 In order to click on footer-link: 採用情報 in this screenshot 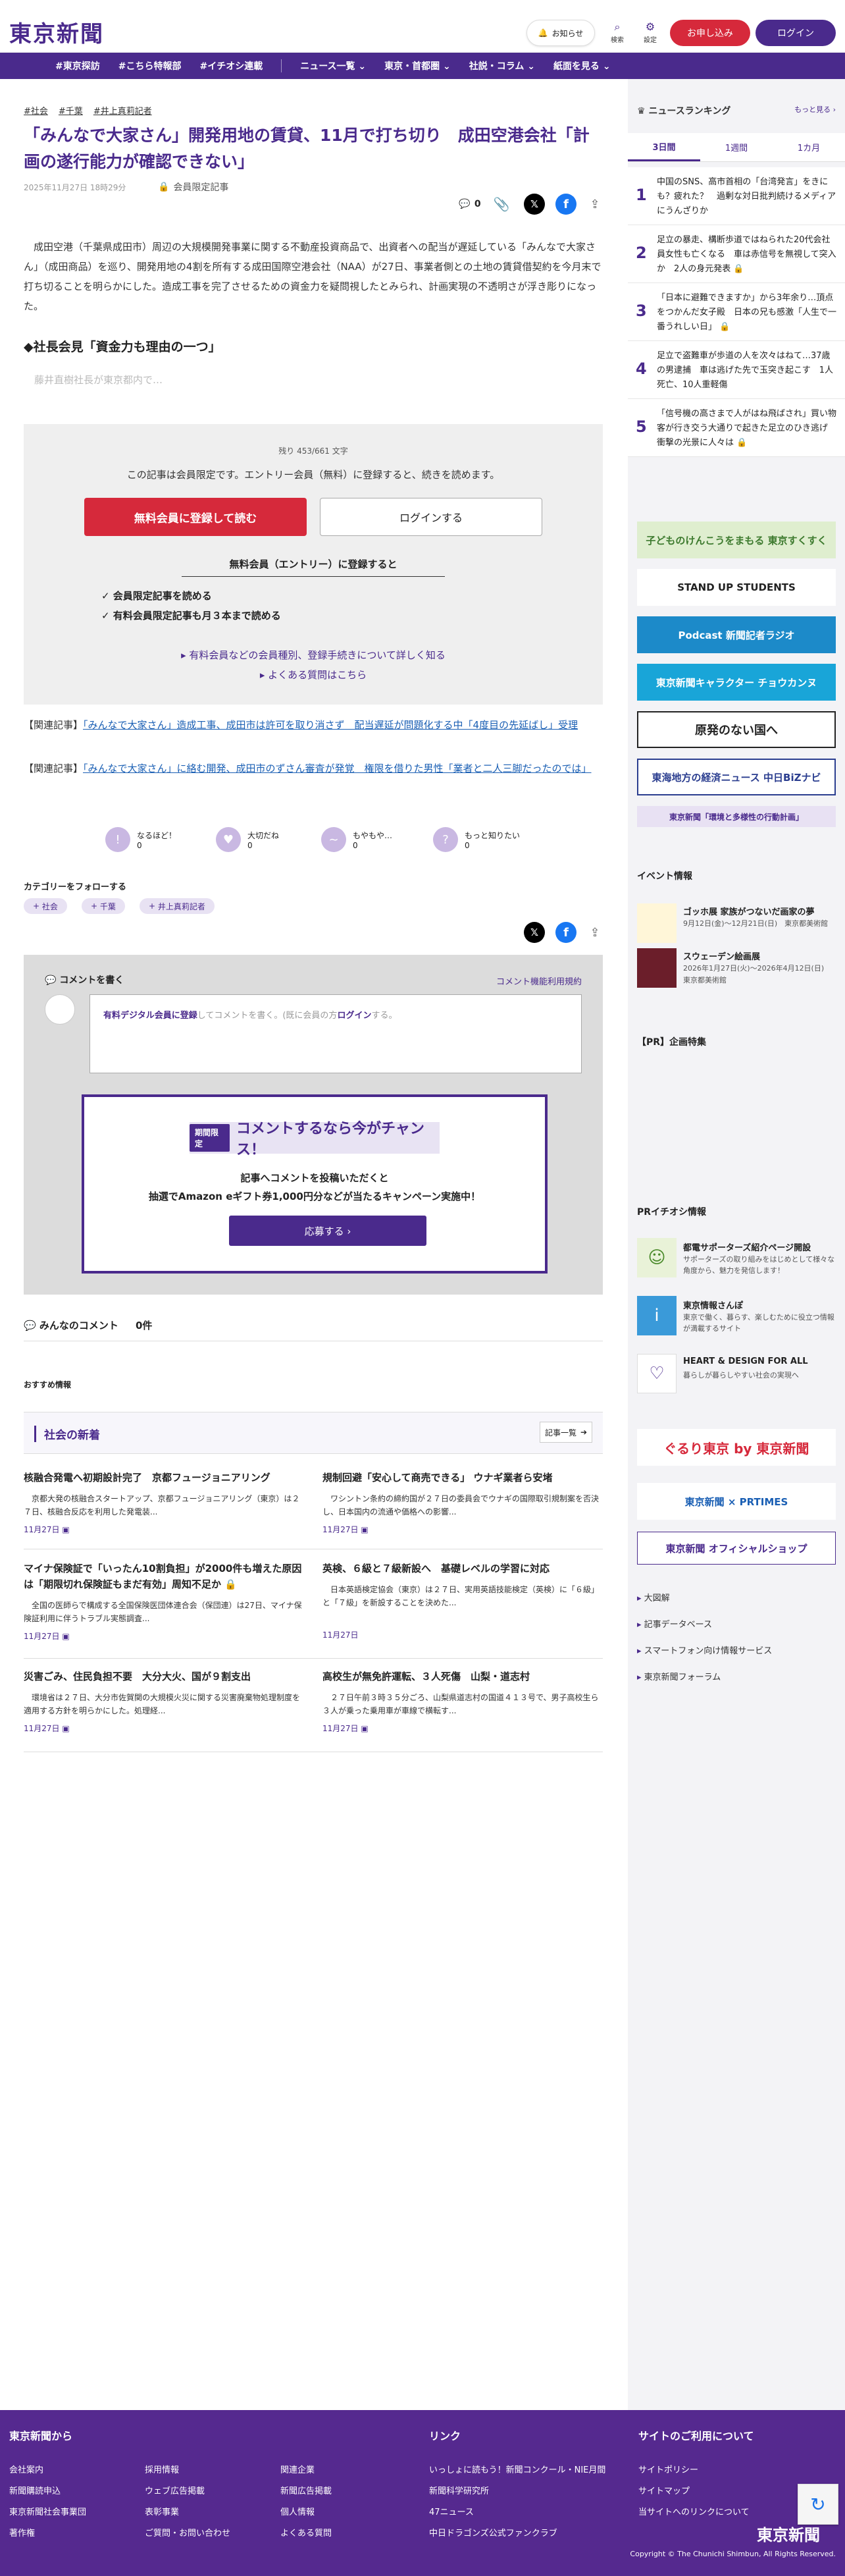, I will do `click(162, 2469)`.